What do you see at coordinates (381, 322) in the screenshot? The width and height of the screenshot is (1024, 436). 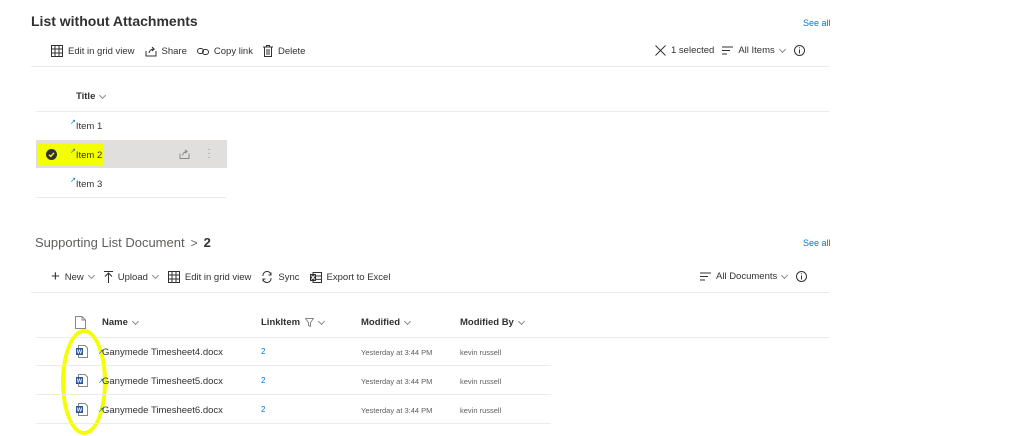 I see `column-modified-label: Modified` at bounding box center [381, 322].